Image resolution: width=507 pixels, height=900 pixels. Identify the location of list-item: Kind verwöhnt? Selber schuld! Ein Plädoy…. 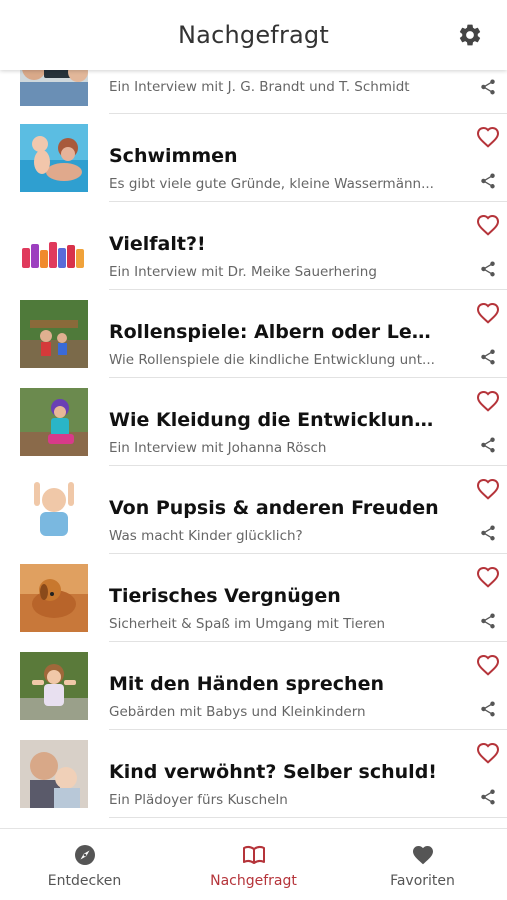
(253, 774).